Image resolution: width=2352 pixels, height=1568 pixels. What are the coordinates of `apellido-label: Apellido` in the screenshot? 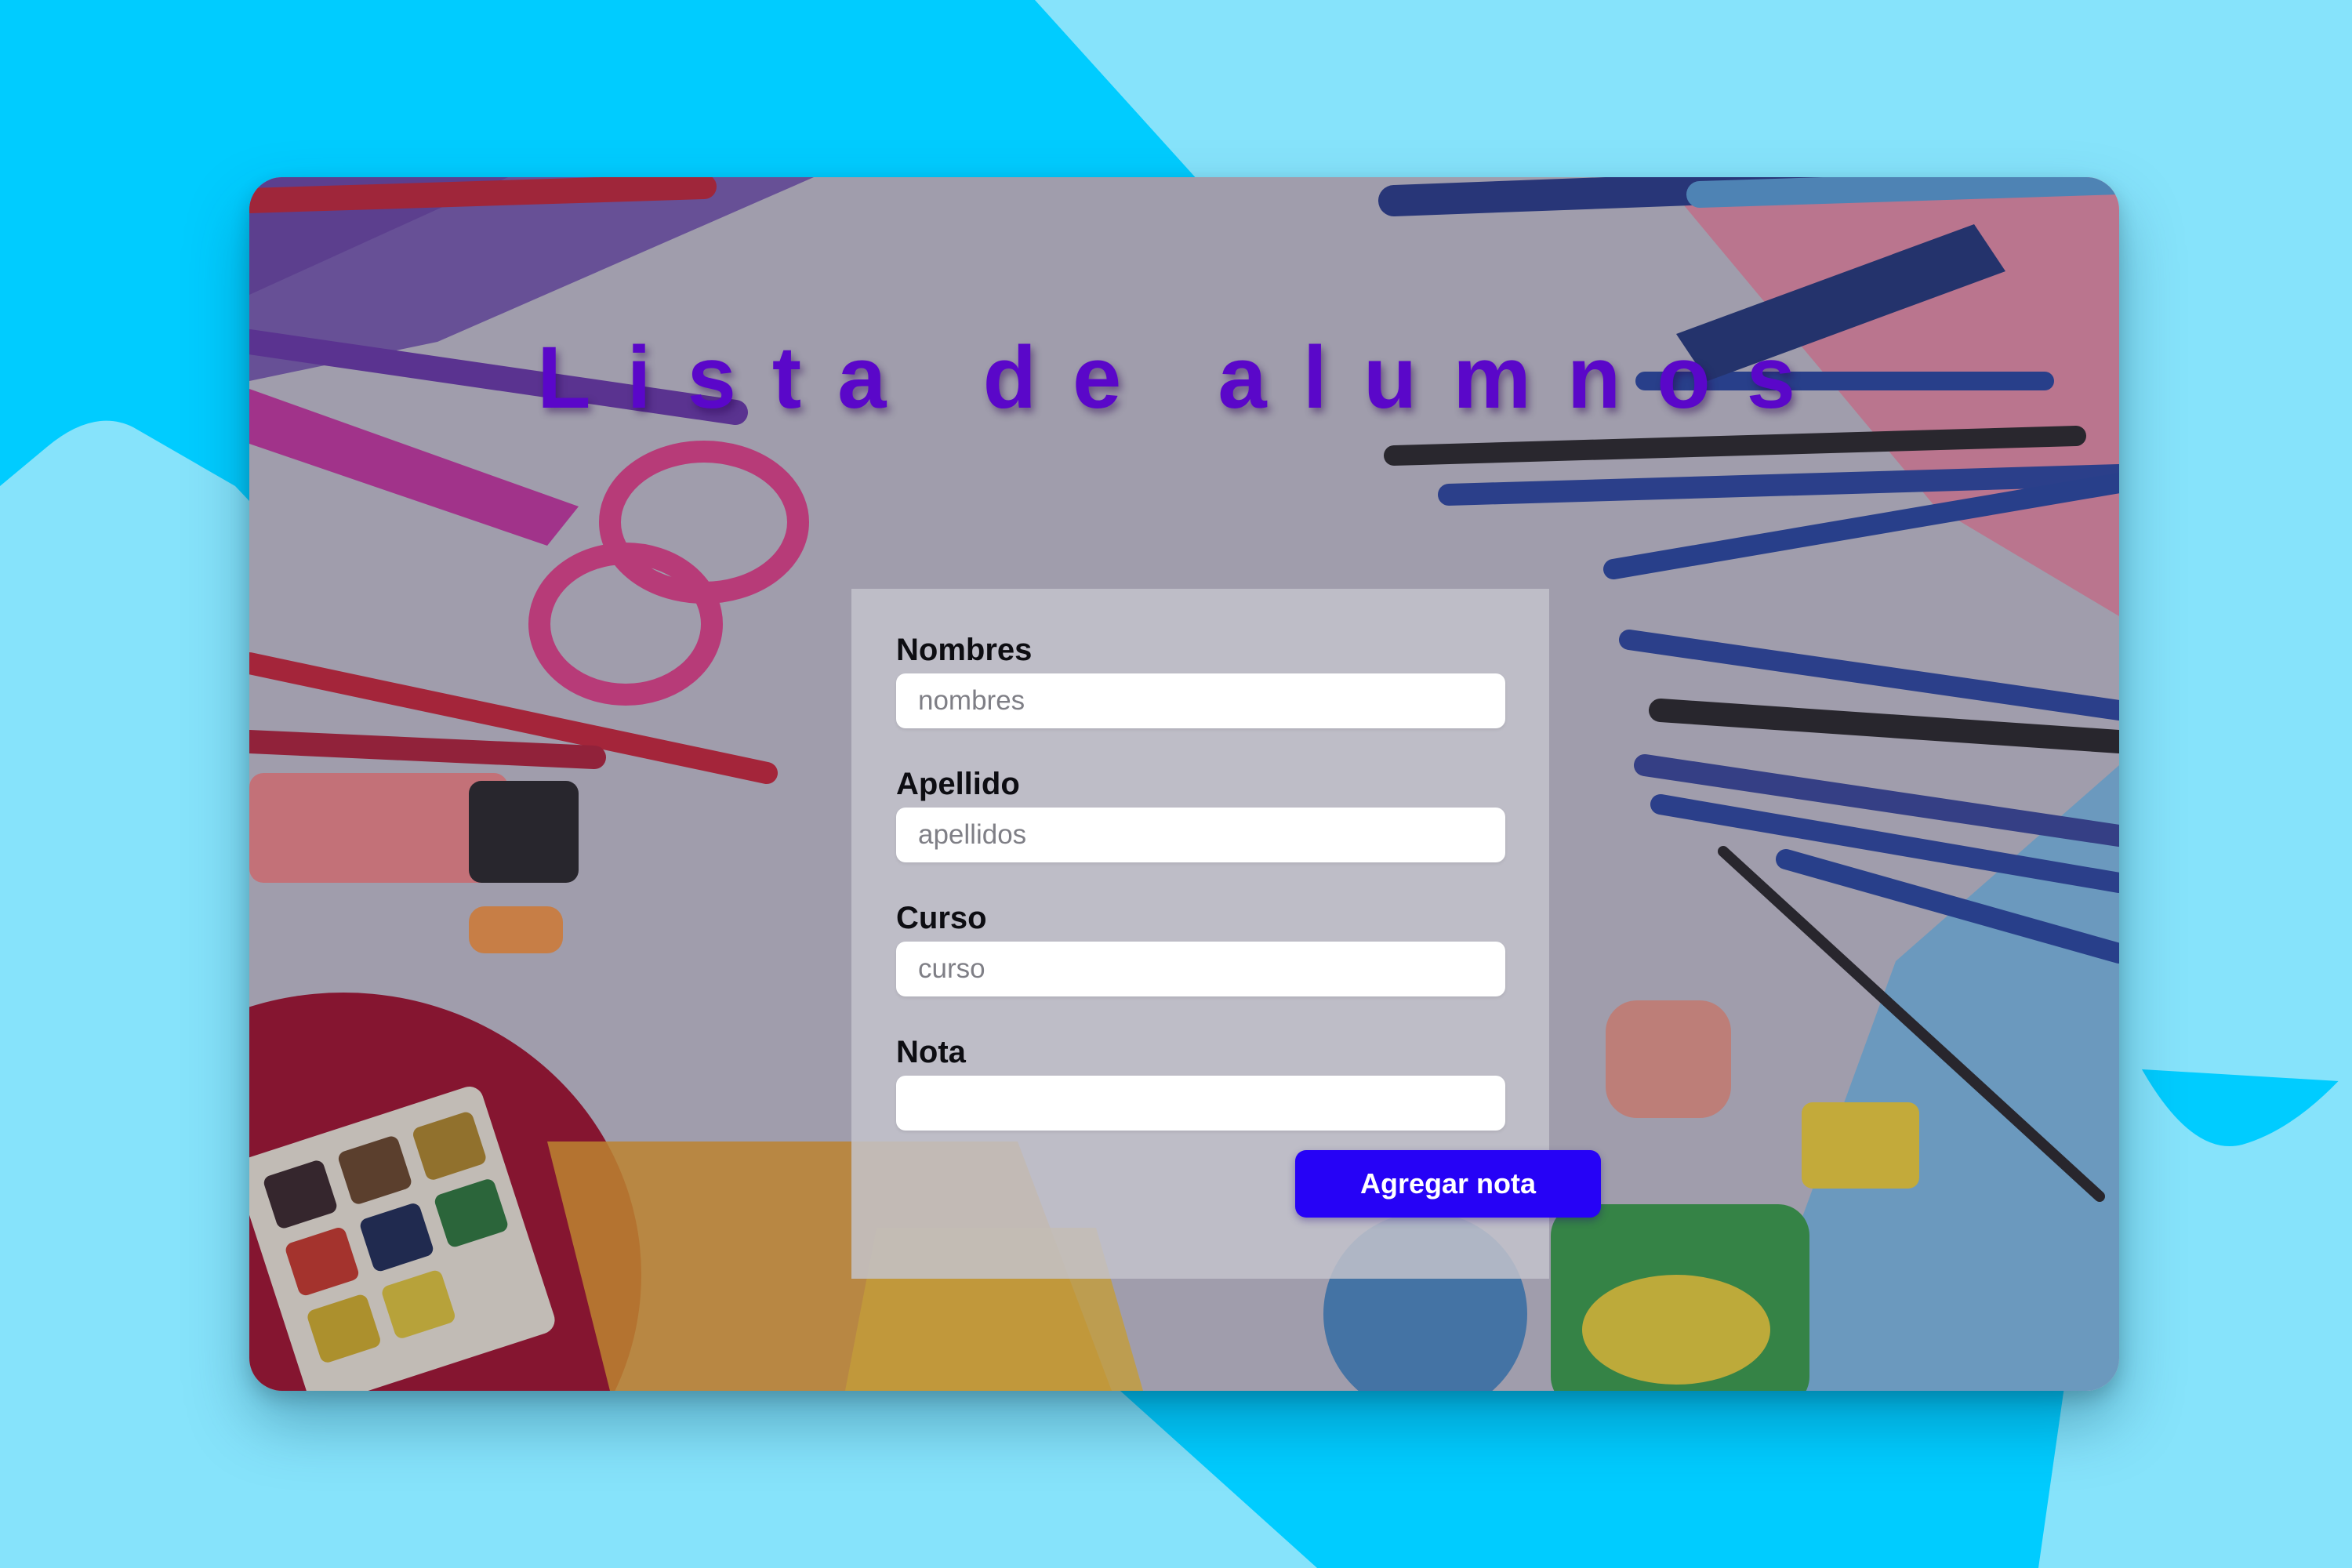 It's located at (958, 784).